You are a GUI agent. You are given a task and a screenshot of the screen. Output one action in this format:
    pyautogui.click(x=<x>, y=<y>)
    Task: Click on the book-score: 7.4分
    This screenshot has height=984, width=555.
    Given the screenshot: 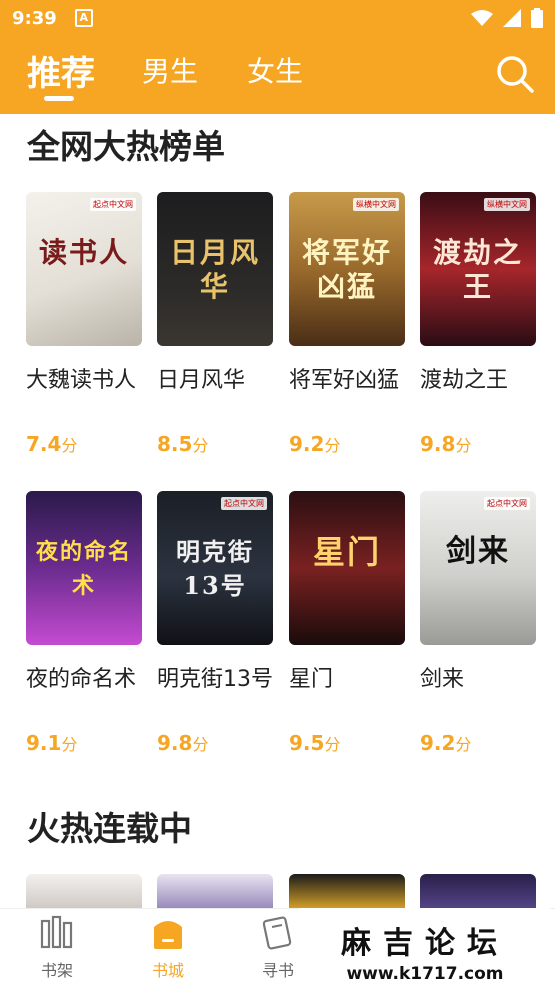 What is the action you would take?
    pyautogui.click(x=52, y=444)
    